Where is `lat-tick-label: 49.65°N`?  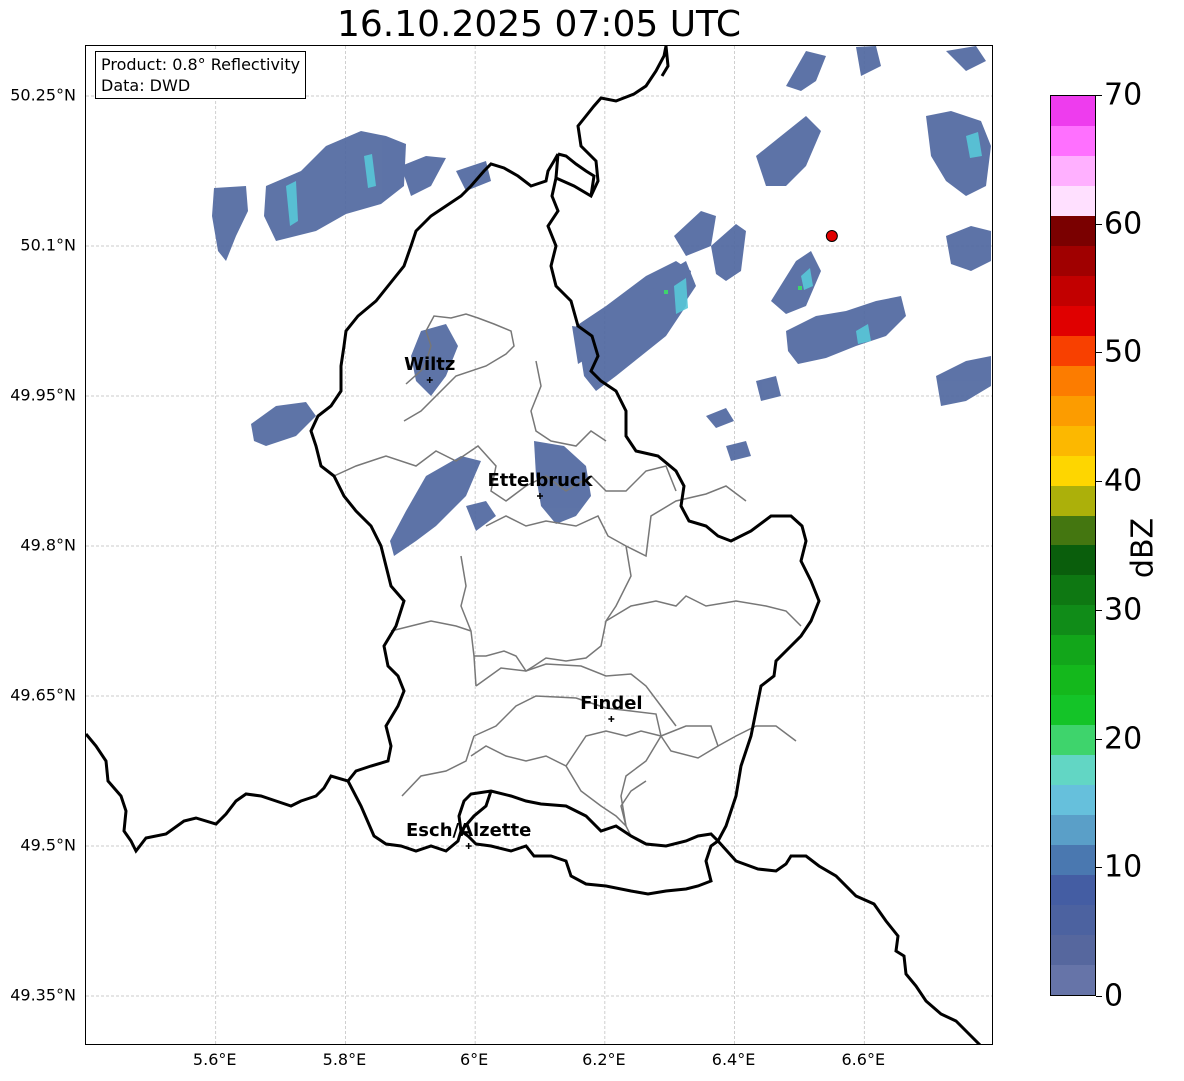
lat-tick-label: 49.65°N is located at coordinates (43, 695).